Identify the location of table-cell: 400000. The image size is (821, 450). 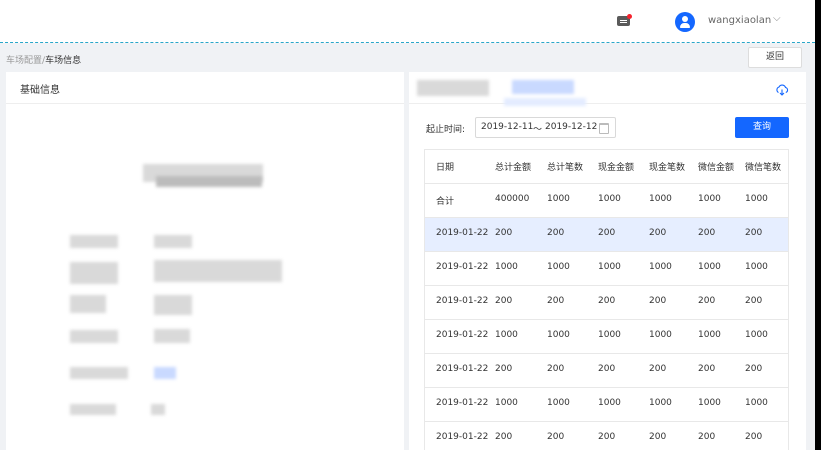
(512, 199).